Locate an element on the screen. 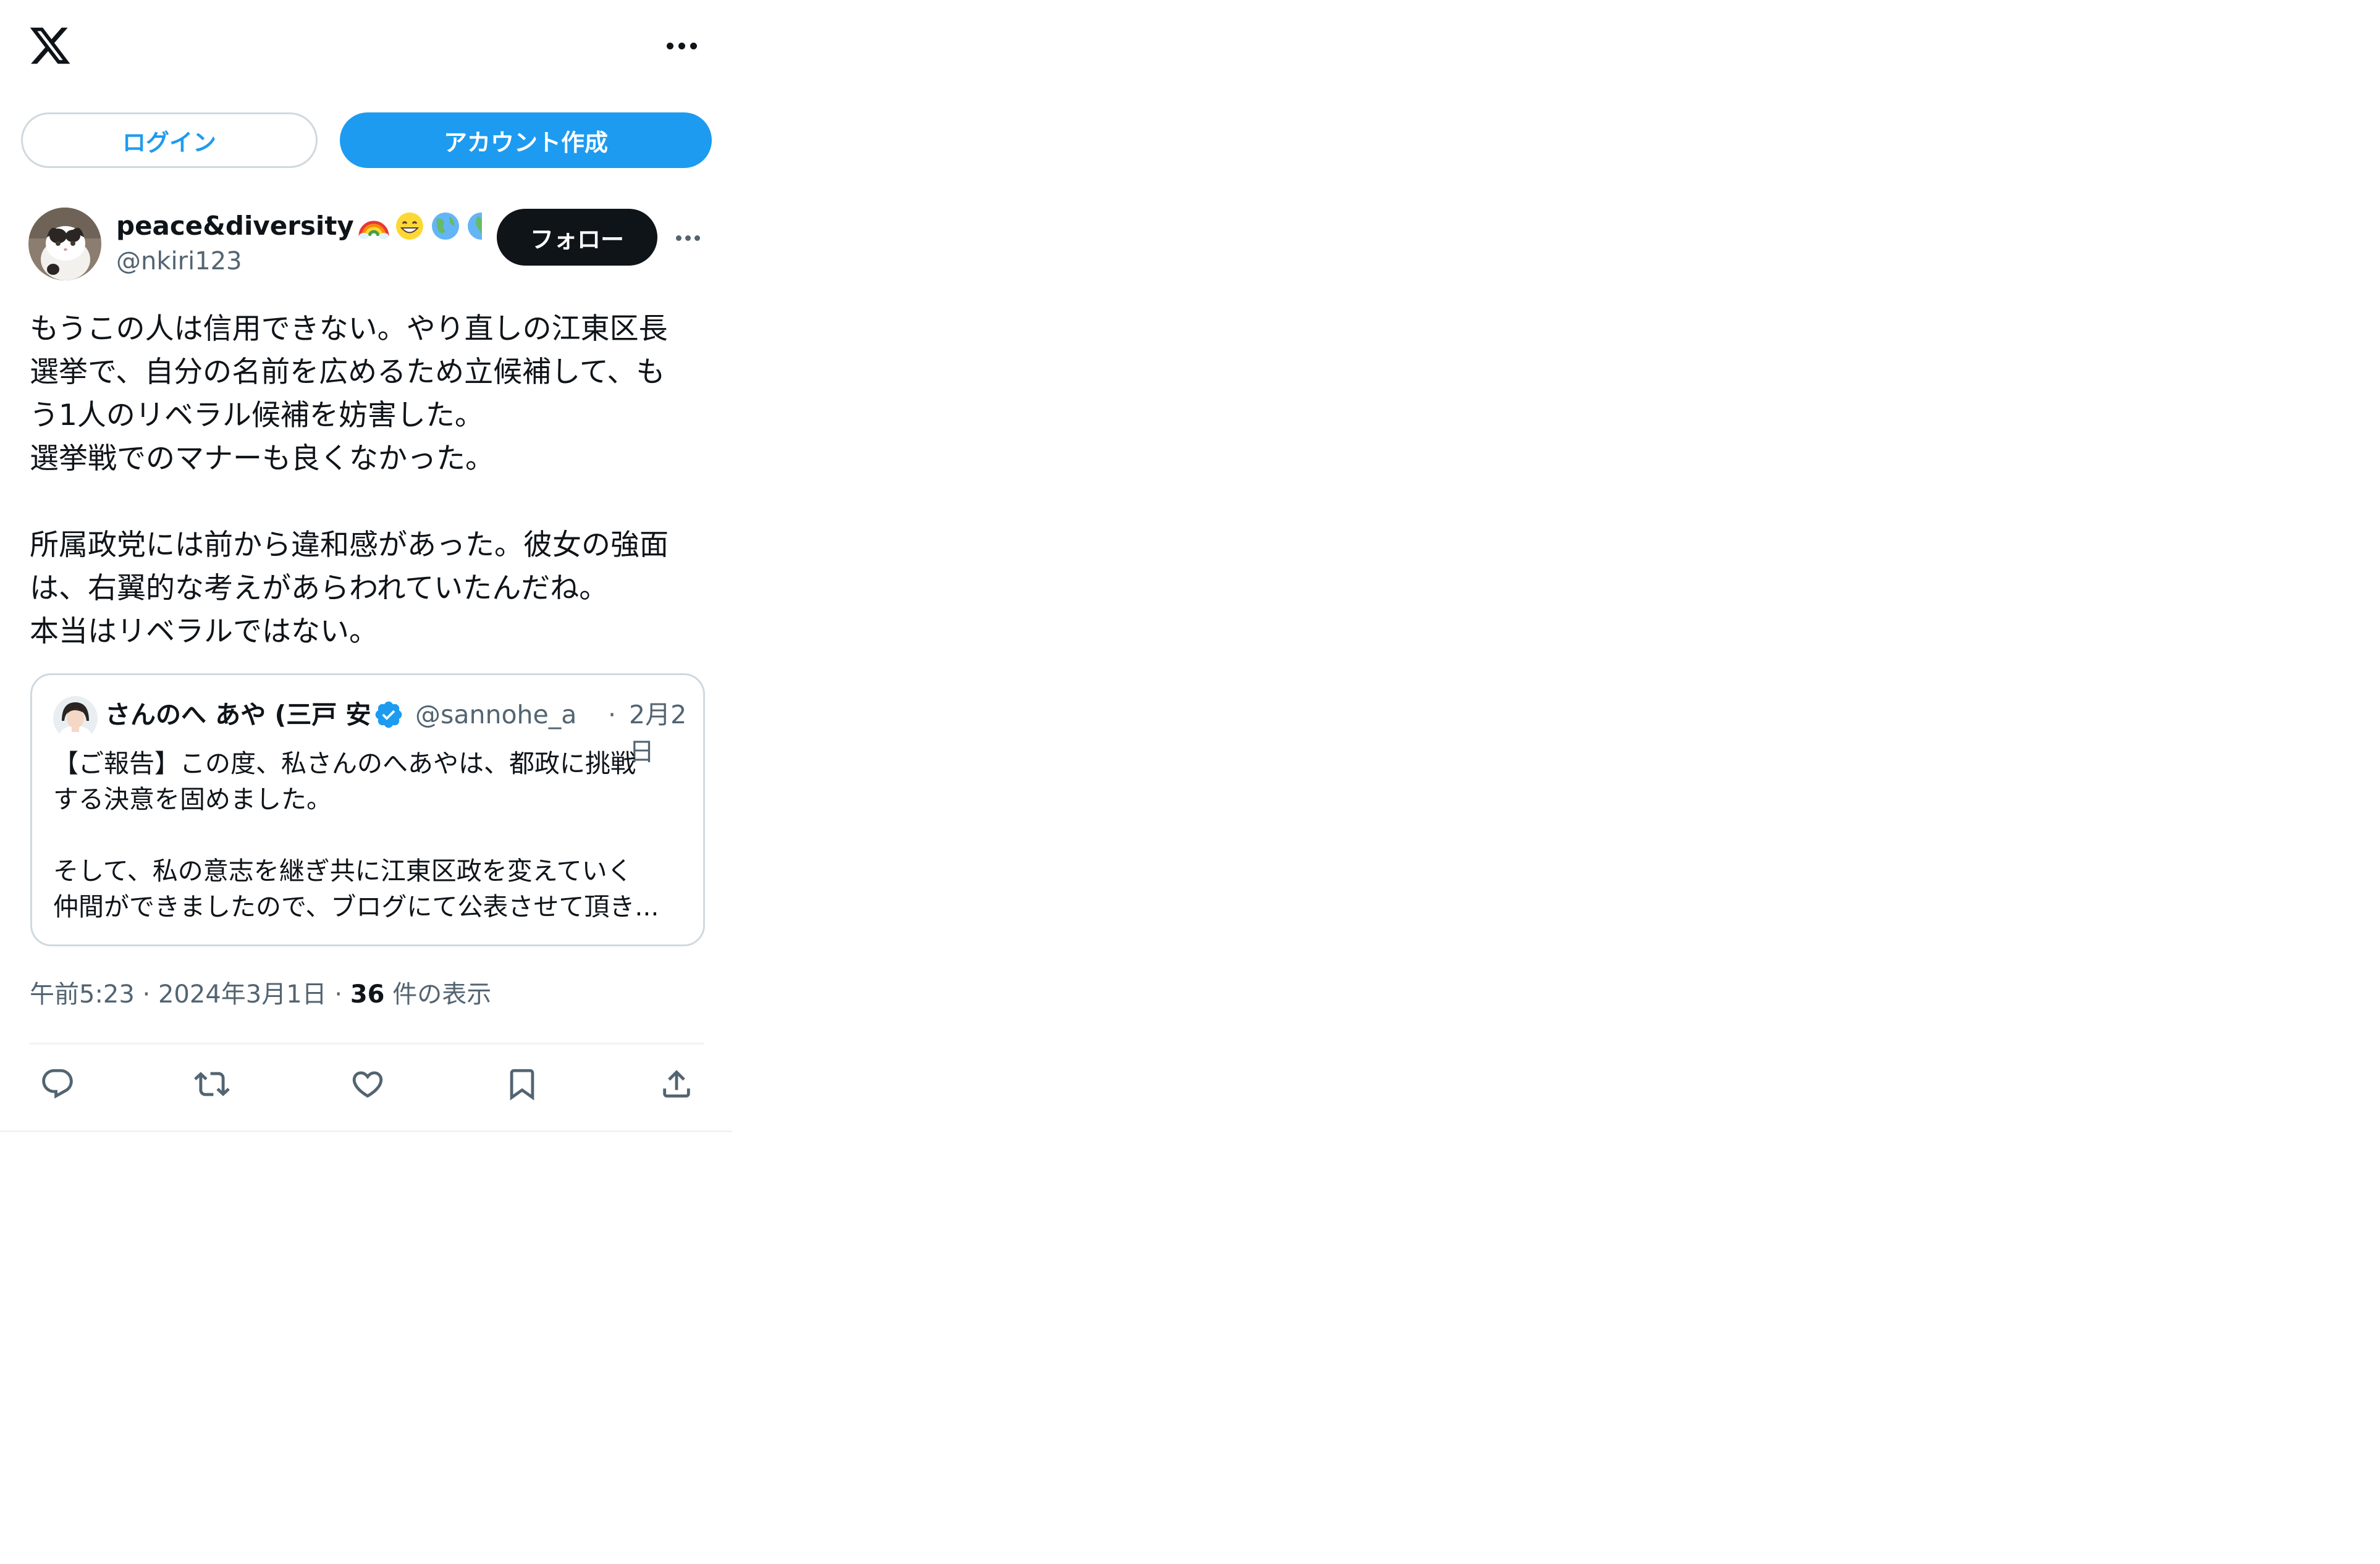  login-button: ログイン is located at coordinates (169, 140).